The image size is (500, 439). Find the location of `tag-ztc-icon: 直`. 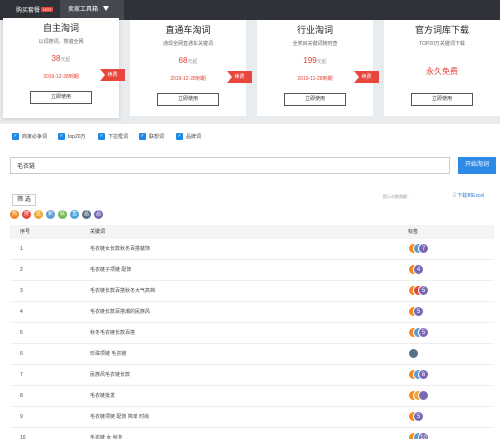

tag-ztc-icon: 直 is located at coordinates (74, 214).